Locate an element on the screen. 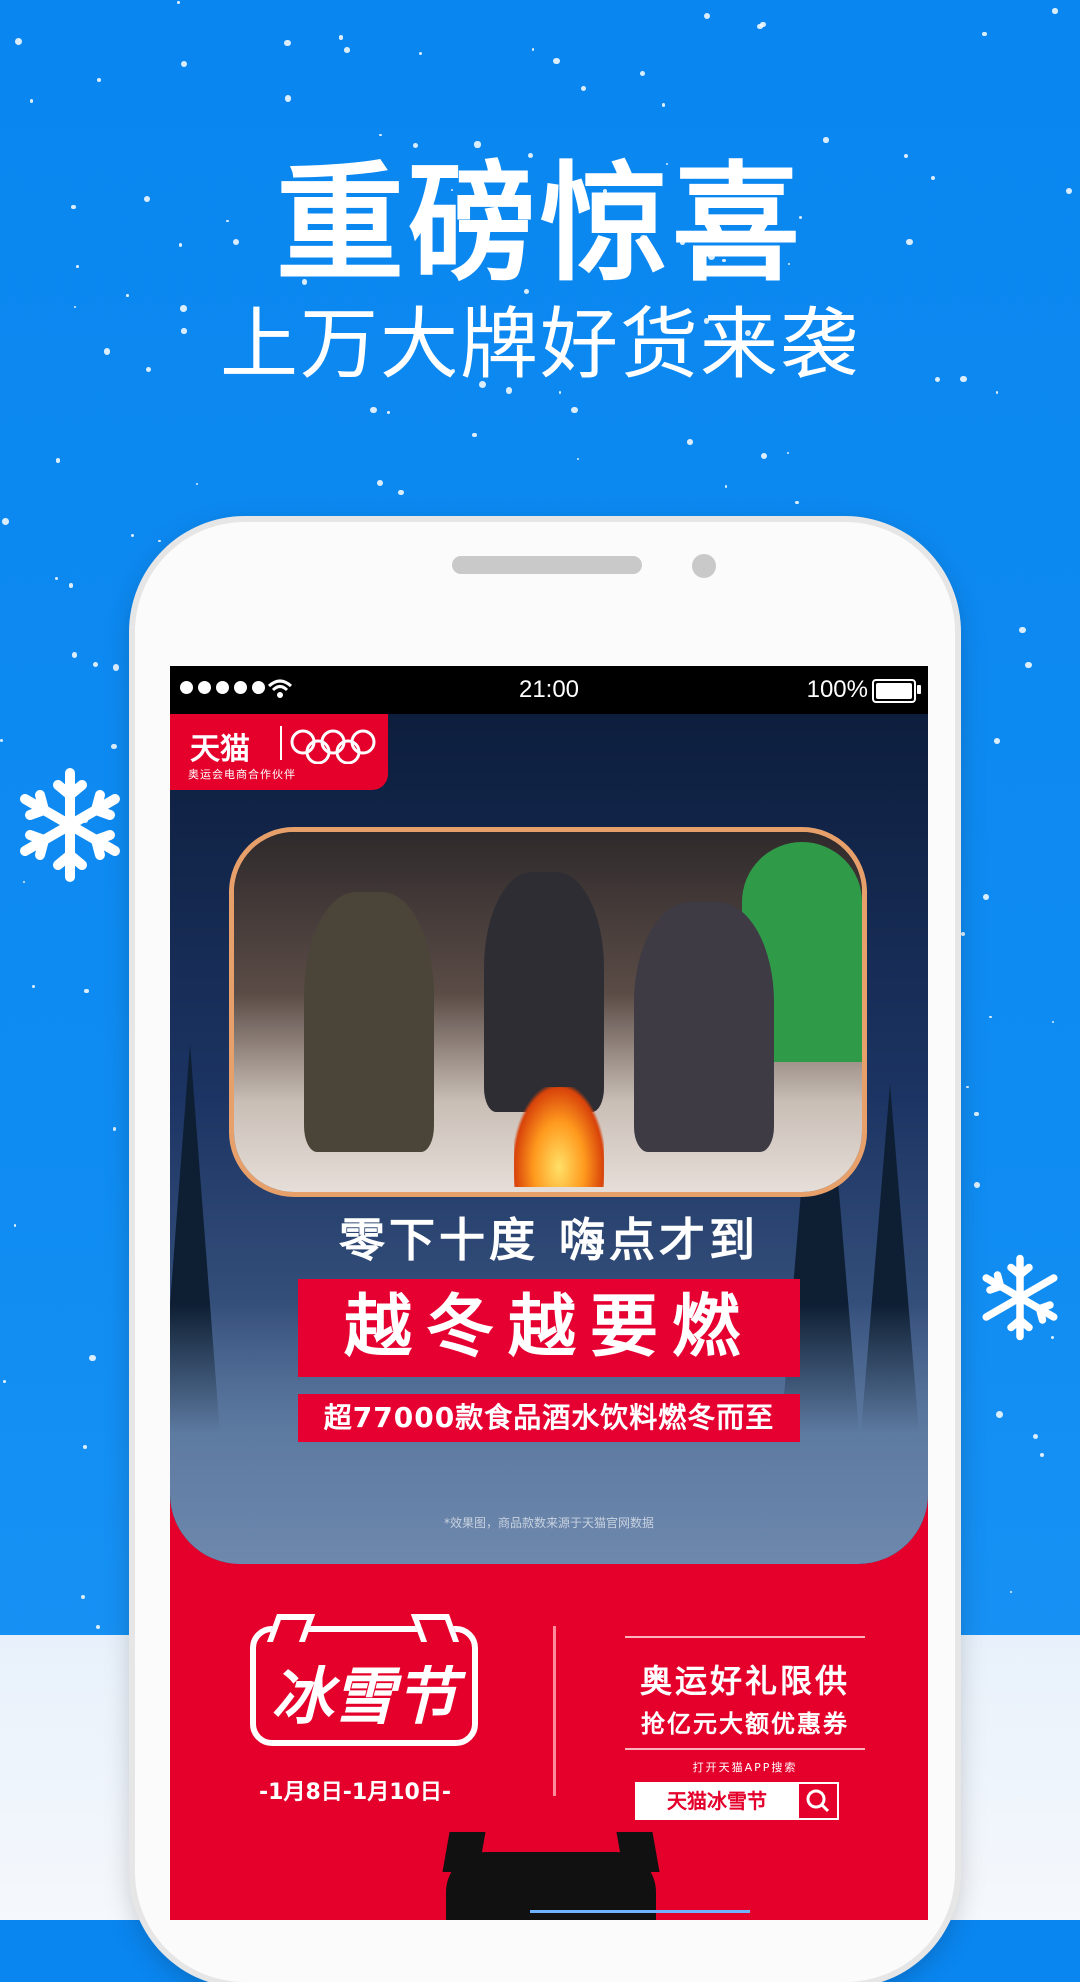 This screenshot has width=1080, height=1982. search-button is located at coordinates (818, 1801).